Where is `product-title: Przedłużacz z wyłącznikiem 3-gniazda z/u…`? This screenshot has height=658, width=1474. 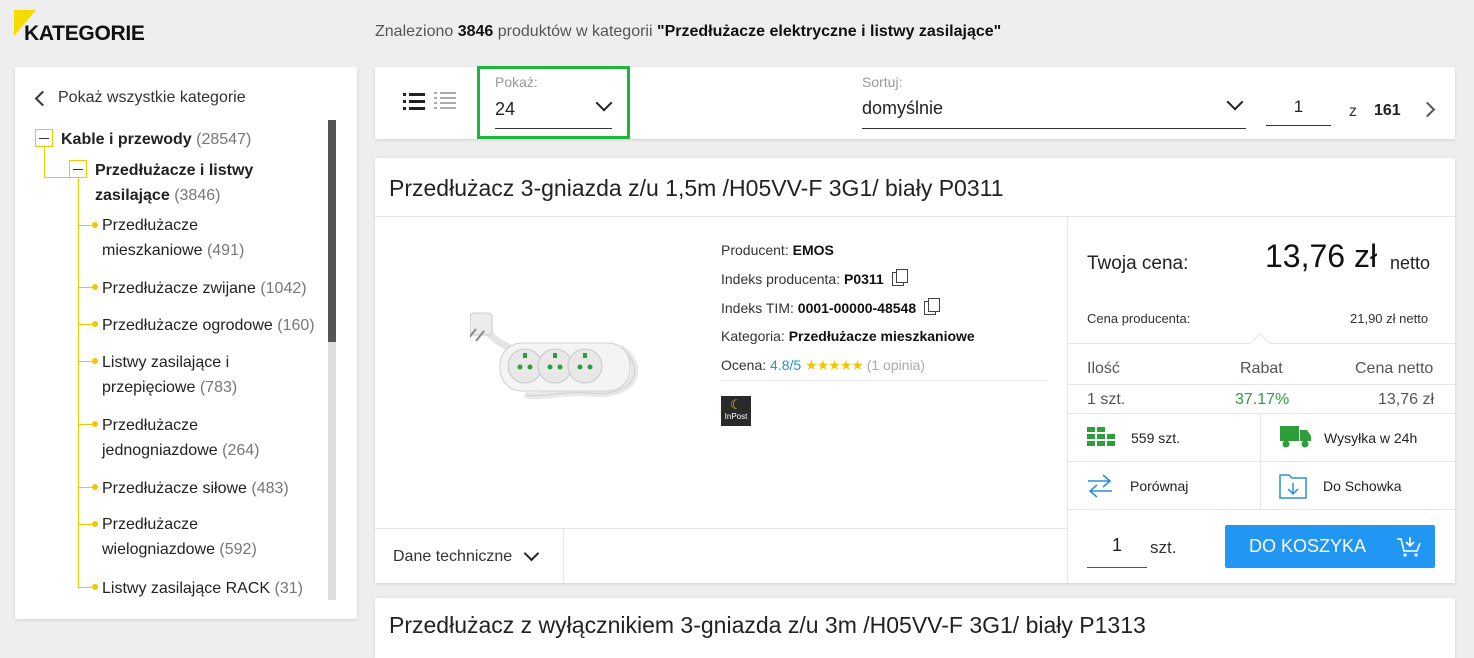
product-title: Przedłużacz z wyłącznikiem 3-gniazda z/u… is located at coordinates (767, 625).